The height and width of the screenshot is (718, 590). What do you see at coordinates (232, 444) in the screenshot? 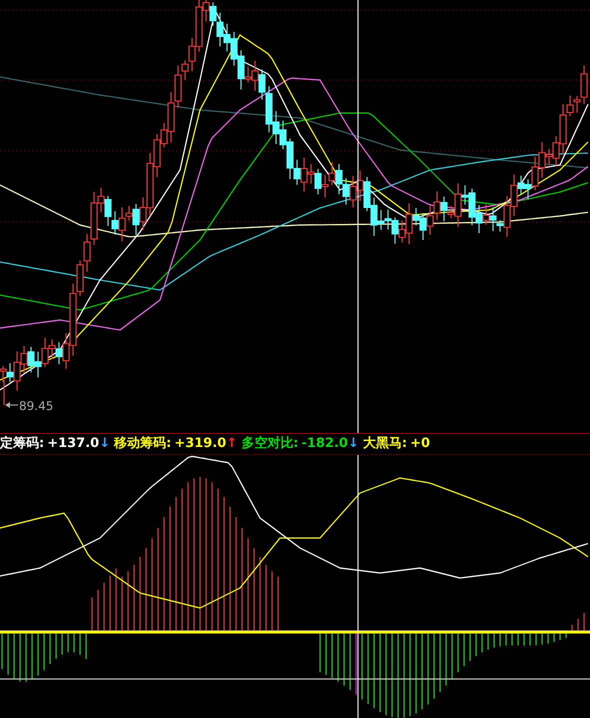
I see `trend-arrow: ↑` at bounding box center [232, 444].